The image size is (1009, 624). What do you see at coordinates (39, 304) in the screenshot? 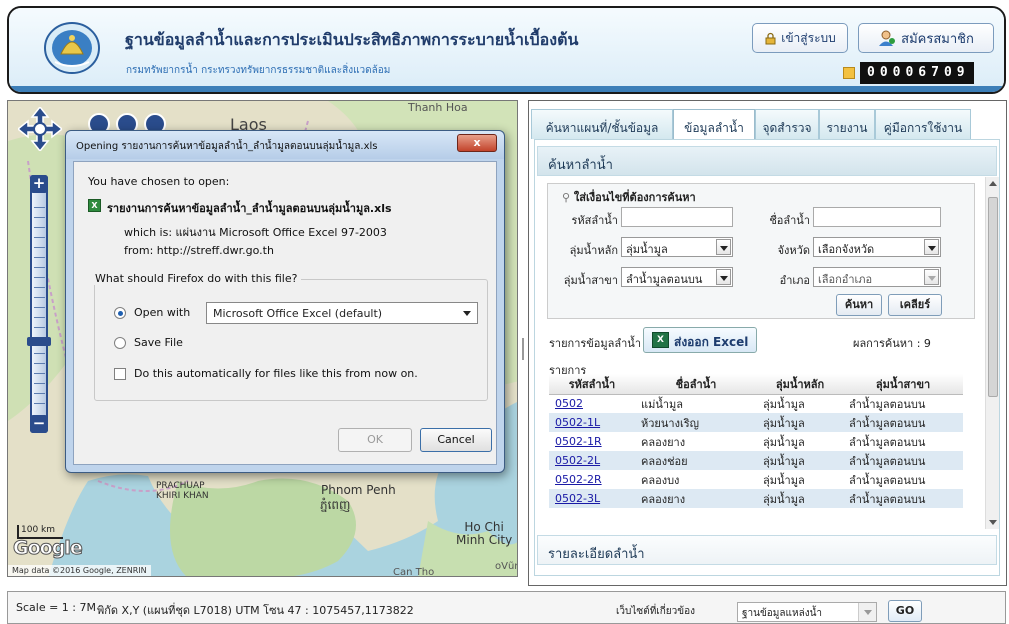
I see `zoom-slider` at bounding box center [39, 304].